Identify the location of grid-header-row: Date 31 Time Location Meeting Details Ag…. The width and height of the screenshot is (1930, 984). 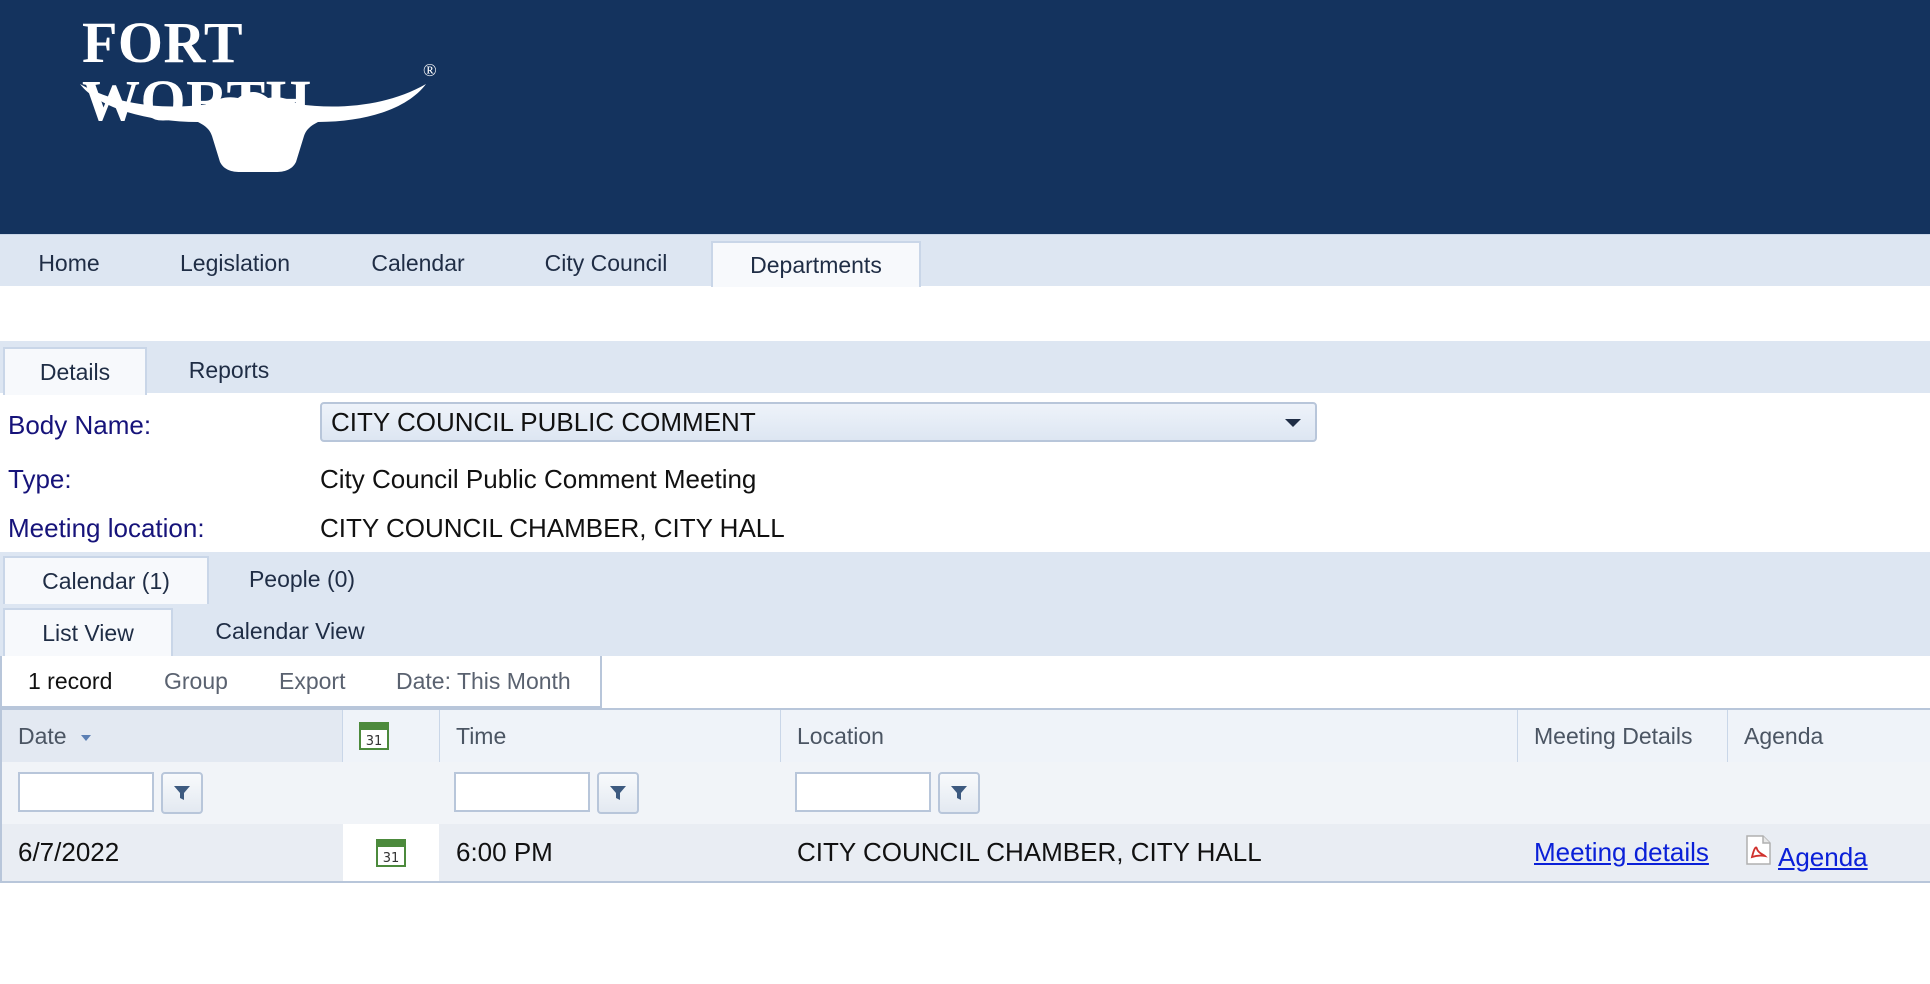
(966, 736).